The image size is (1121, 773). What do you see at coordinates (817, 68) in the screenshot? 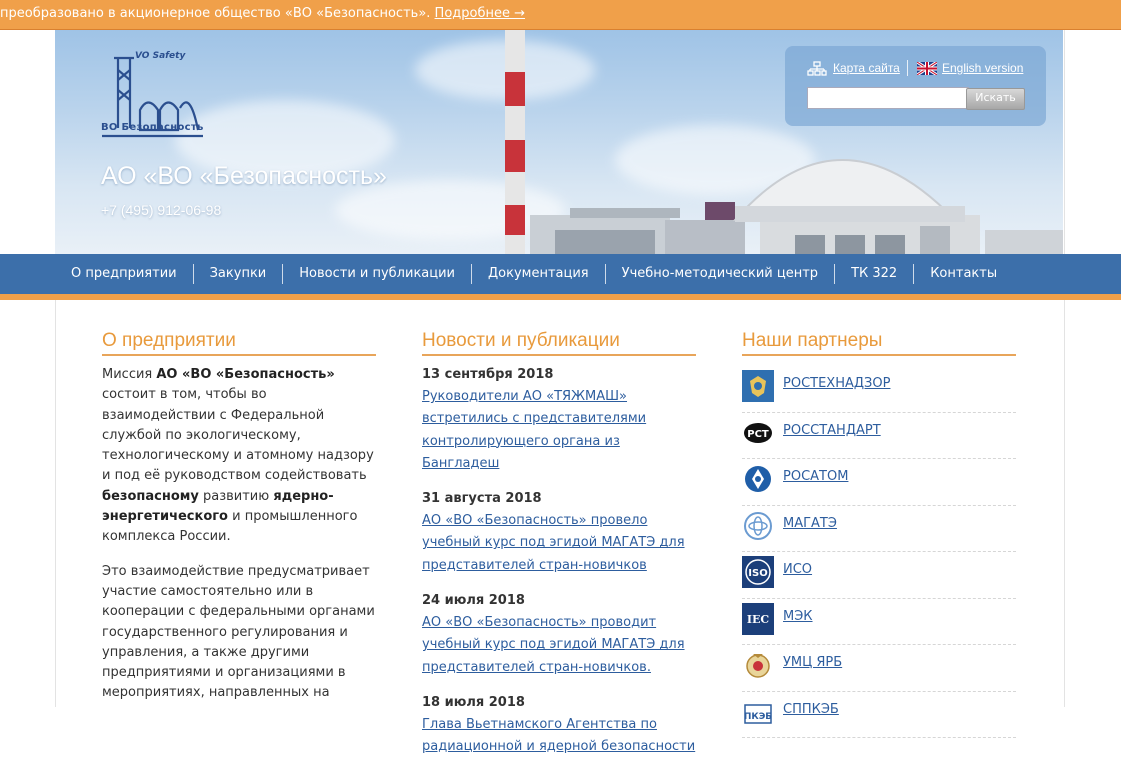
I see `sitemap-icon` at bounding box center [817, 68].